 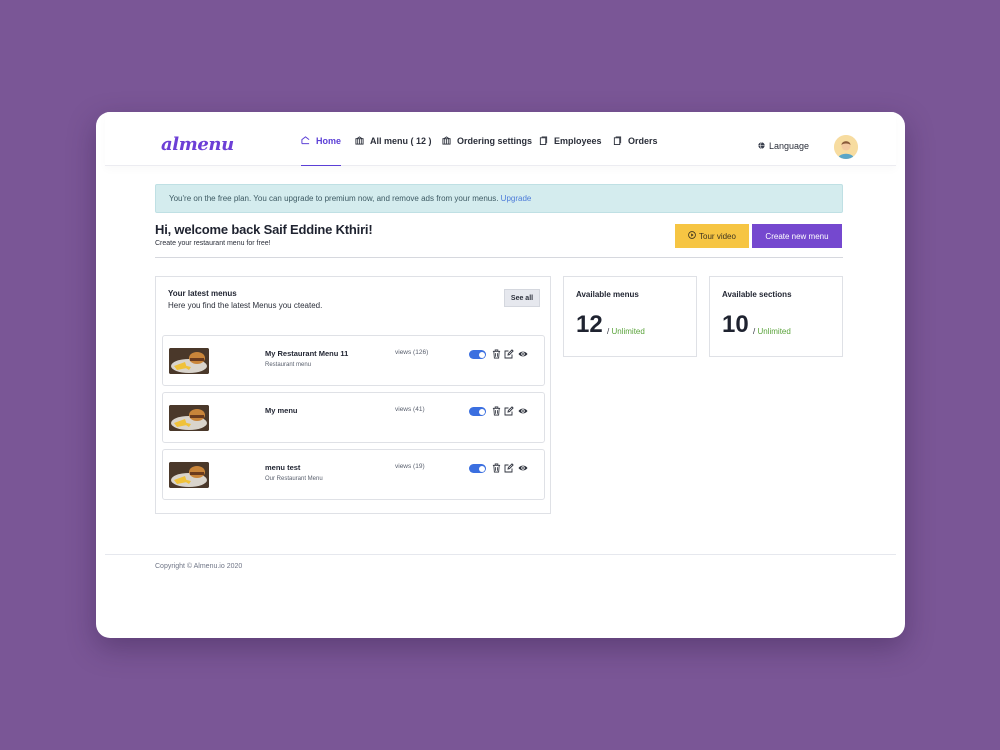 What do you see at coordinates (735, 324) in the screenshot?
I see `available-sections-value: 10` at bounding box center [735, 324].